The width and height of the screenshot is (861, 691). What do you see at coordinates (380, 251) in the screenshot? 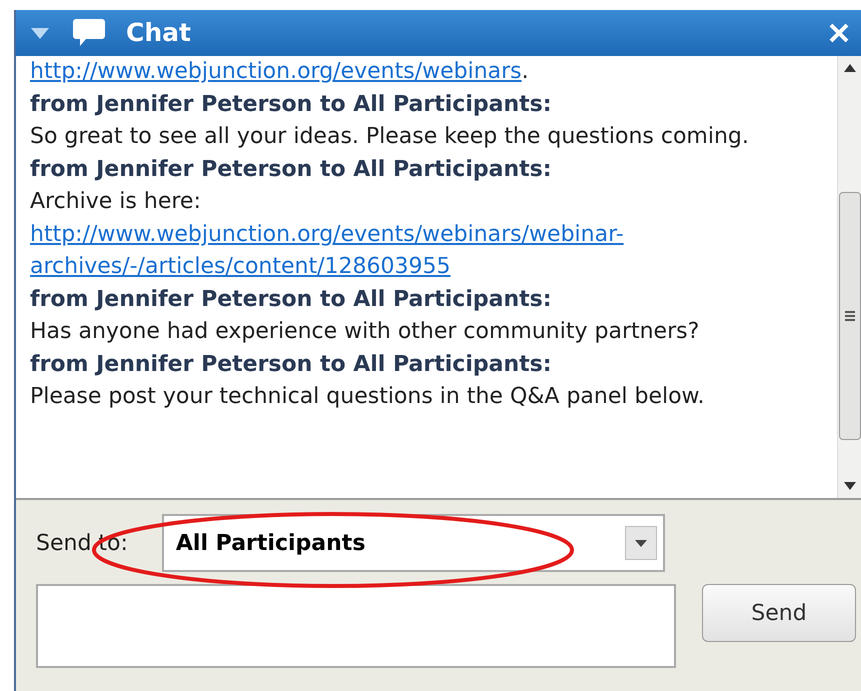
I see `link: http://www.webjunction.org/events/webinars/webinar-archives/-/articles/content/128603955` at bounding box center [380, 251].